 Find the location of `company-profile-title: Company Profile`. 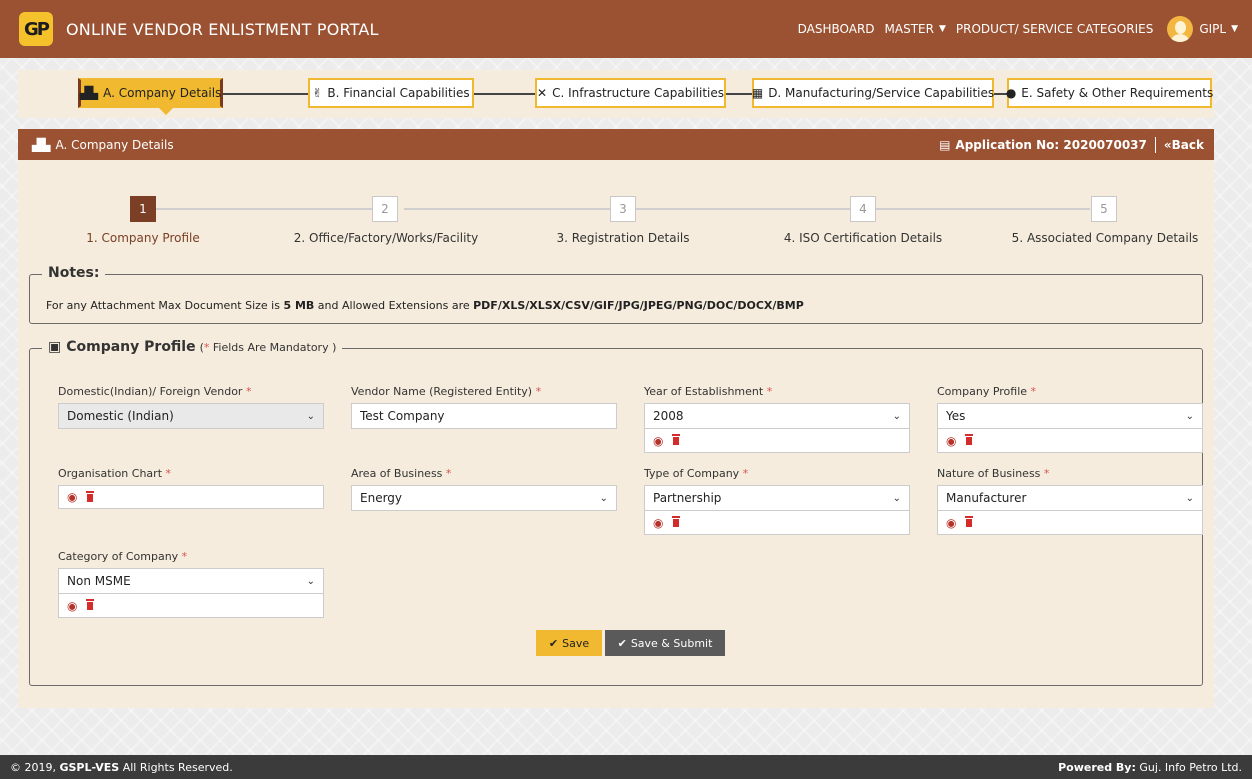

company-profile-title: Company Profile is located at coordinates (131, 347).